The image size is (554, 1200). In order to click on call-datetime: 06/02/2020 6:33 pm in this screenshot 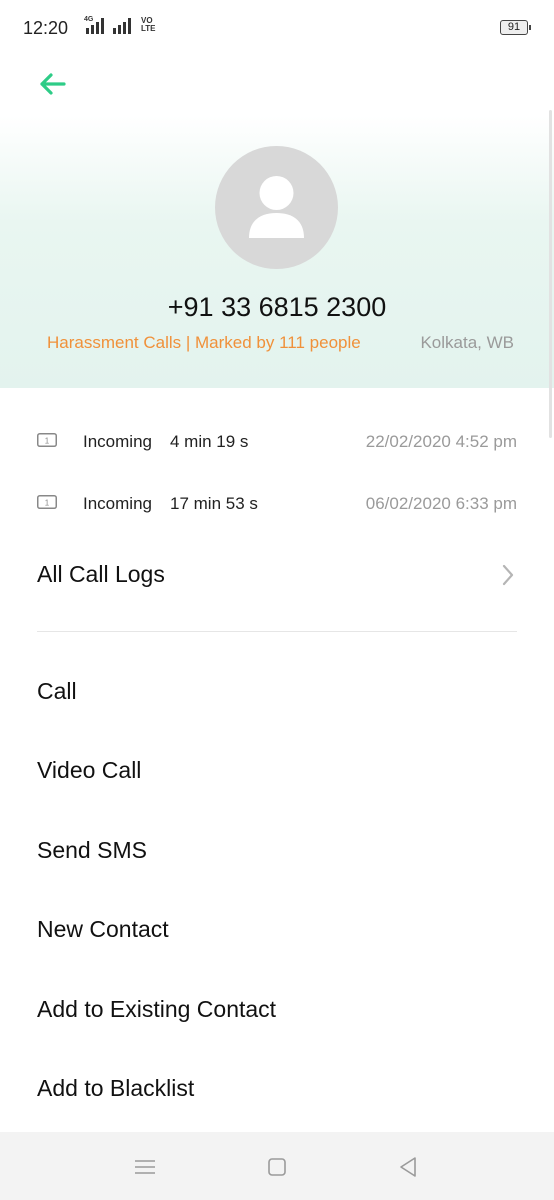, I will do `click(441, 503)`.